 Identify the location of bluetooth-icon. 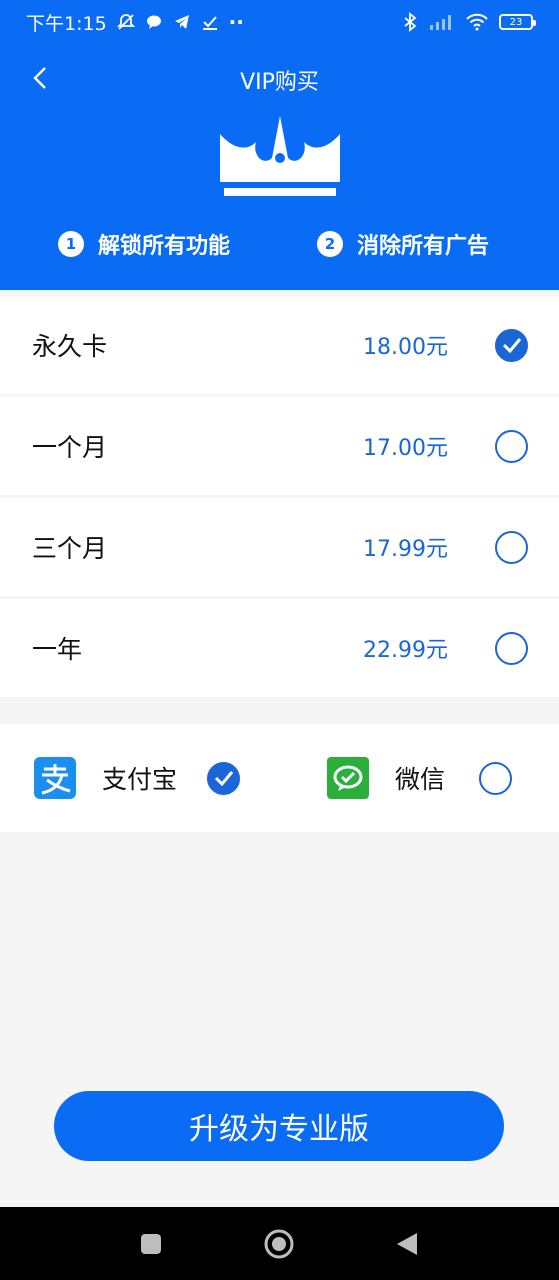
(410, 22).